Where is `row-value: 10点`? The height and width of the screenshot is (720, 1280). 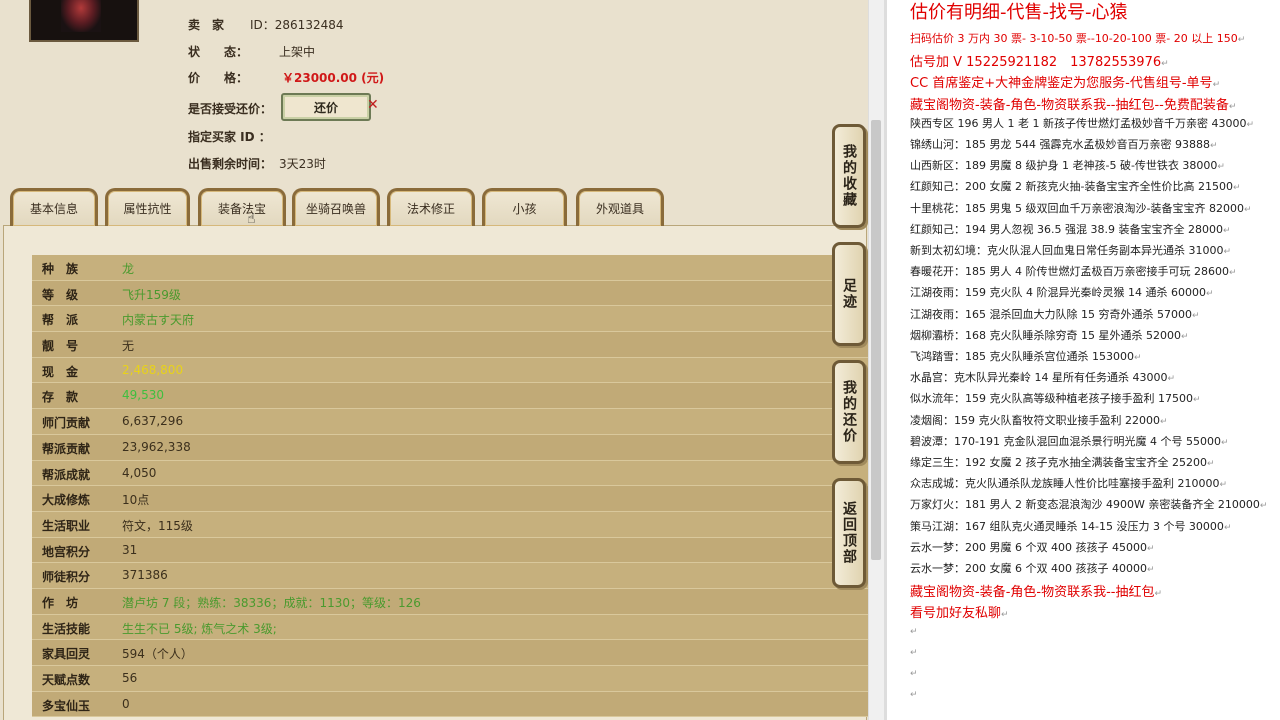 row-value: 10点 is located at coordinates (136, 500).